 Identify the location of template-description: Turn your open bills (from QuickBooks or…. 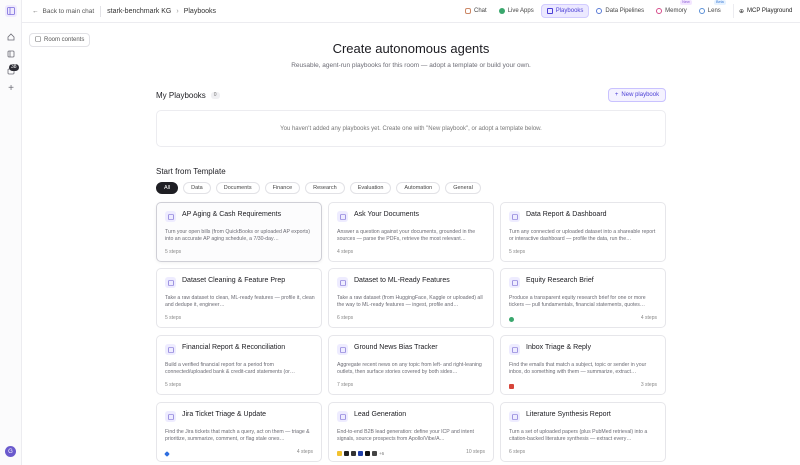
(238, 235).